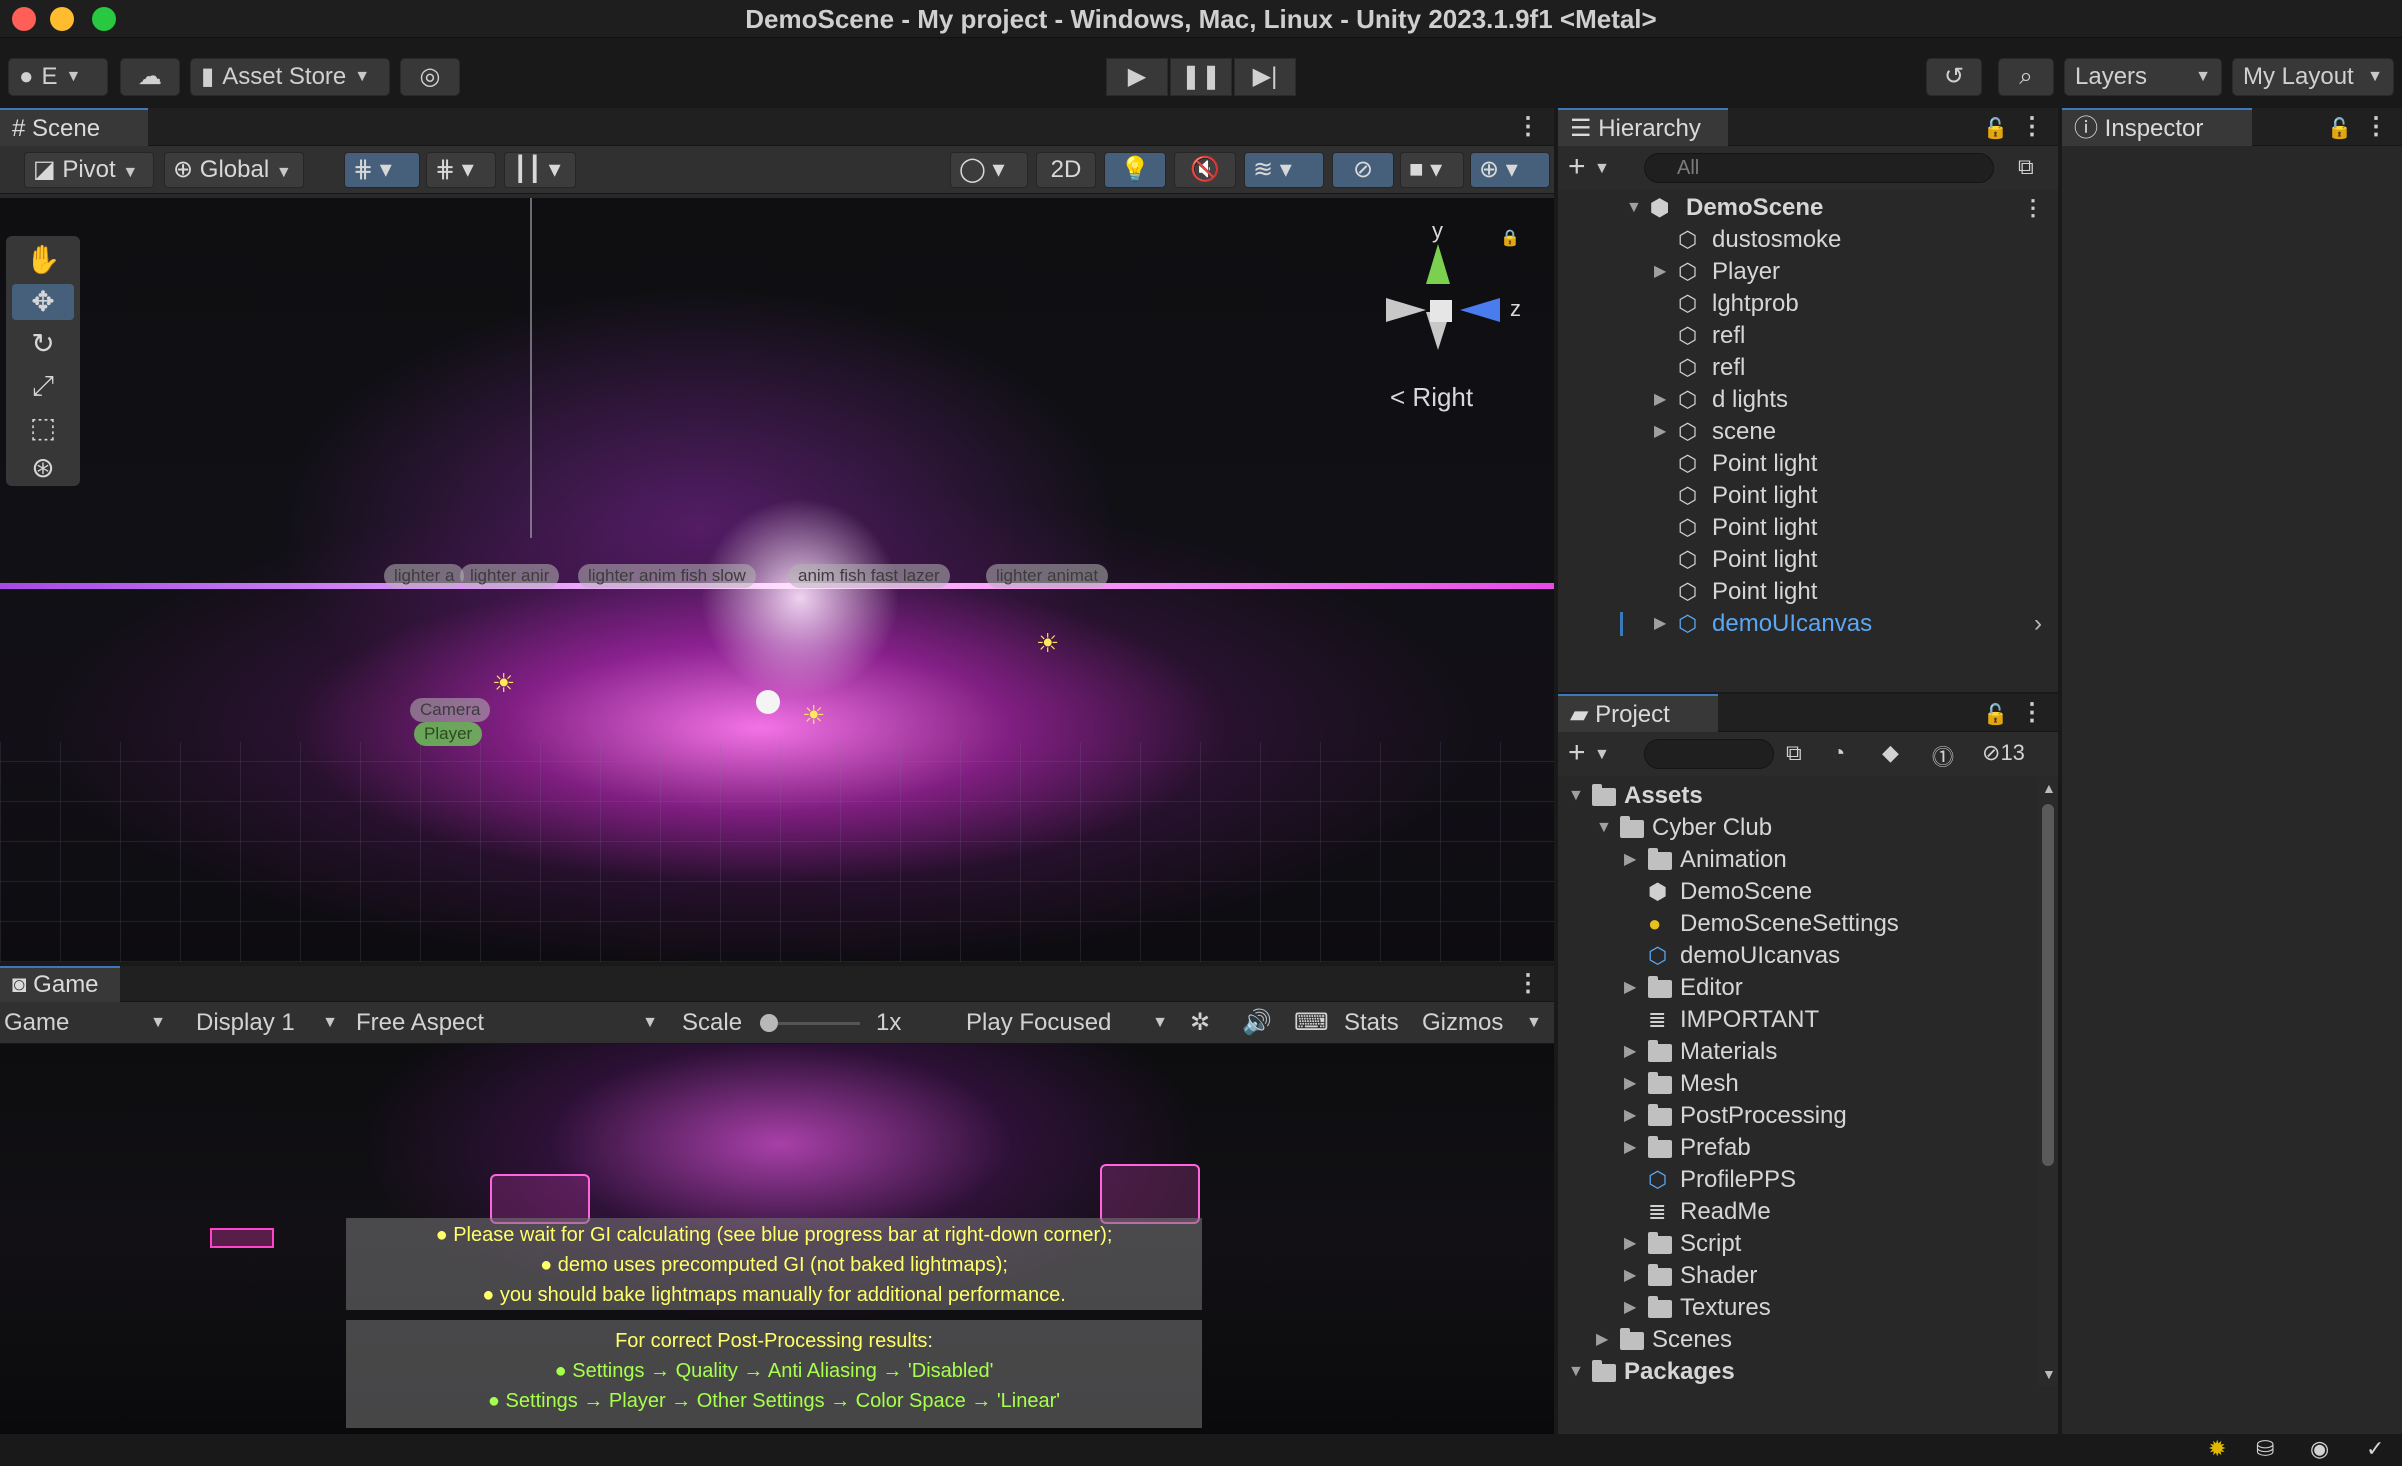  Describe the element at coordinates (1798, 1244) in the screenshot. I see `project-item: ▶ Script` at that location.